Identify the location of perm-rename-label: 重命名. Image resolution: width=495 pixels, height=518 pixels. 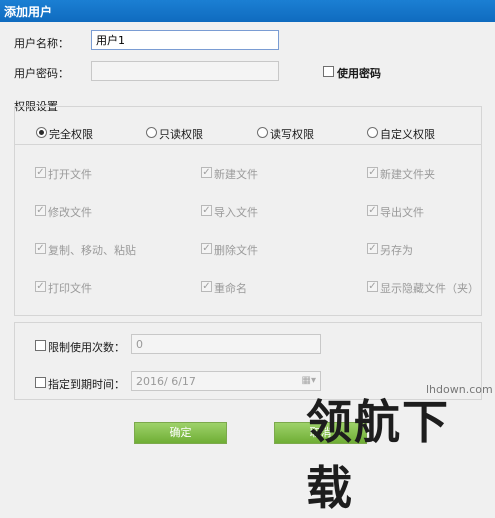
(230, 288).